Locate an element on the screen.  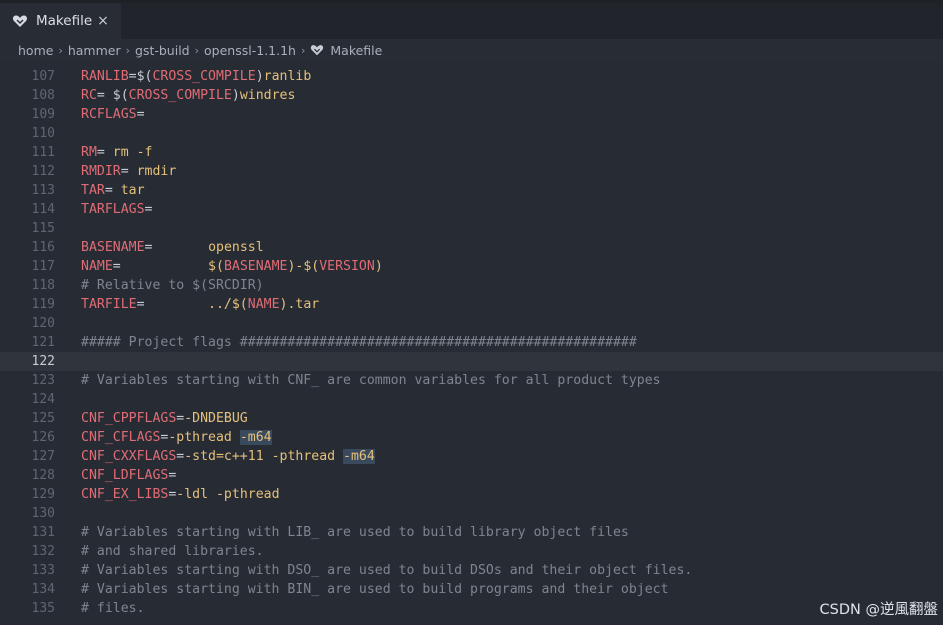
code-line: 110 is located at coordinates (471, 133).